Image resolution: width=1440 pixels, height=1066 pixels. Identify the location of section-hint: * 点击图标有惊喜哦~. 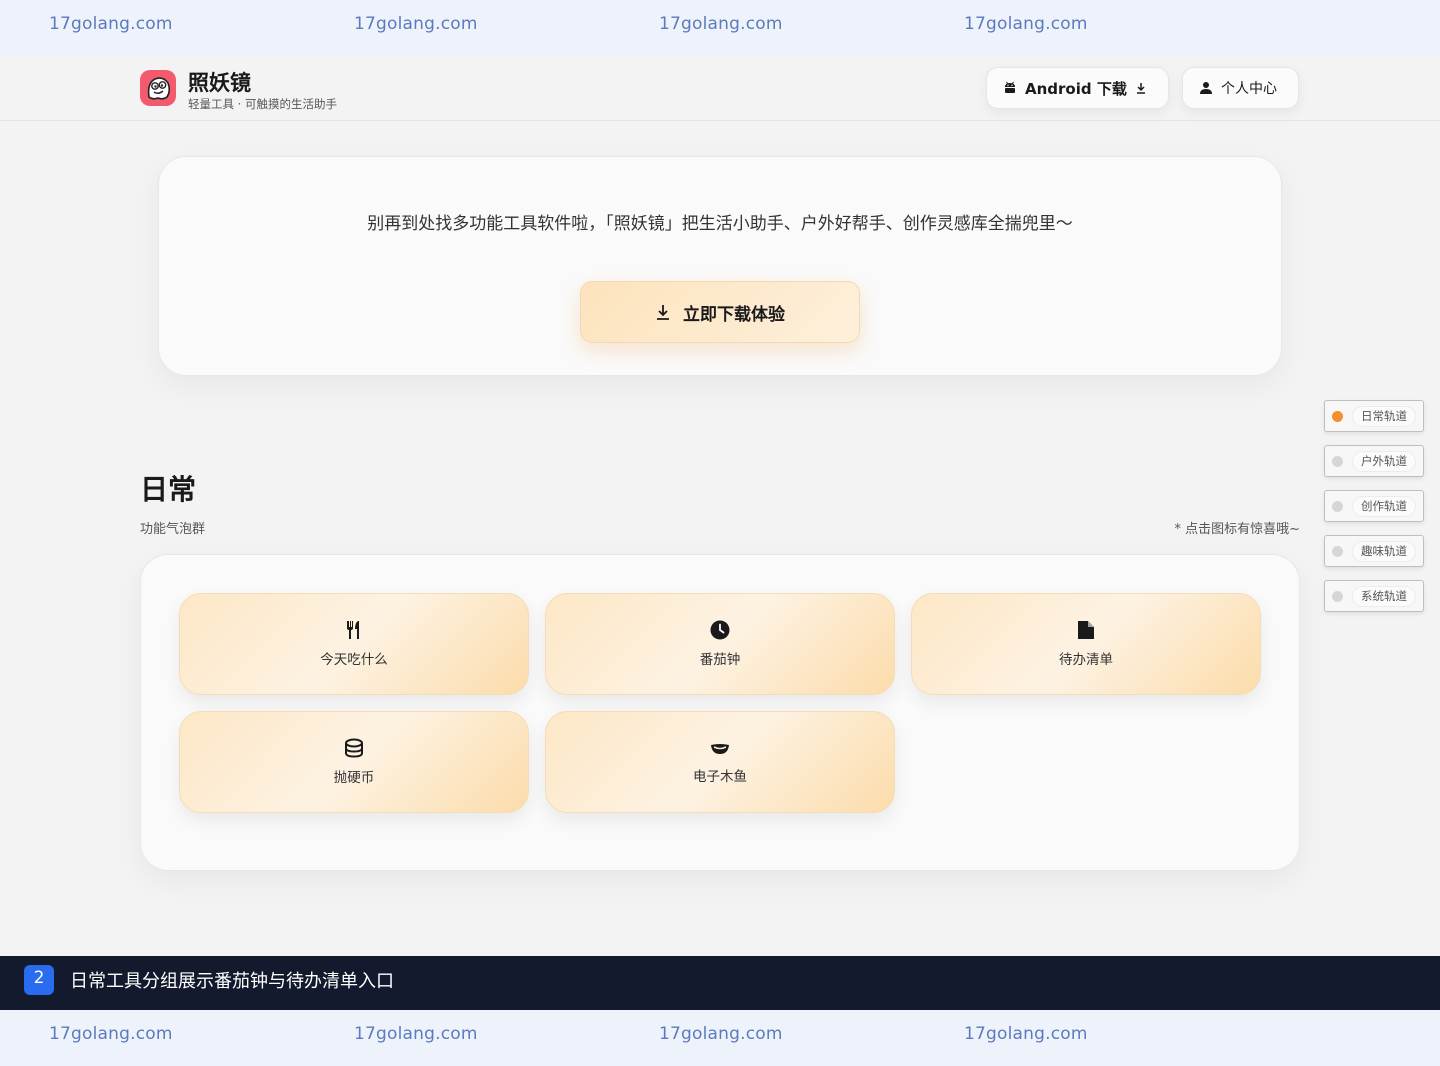
(1237, 529).